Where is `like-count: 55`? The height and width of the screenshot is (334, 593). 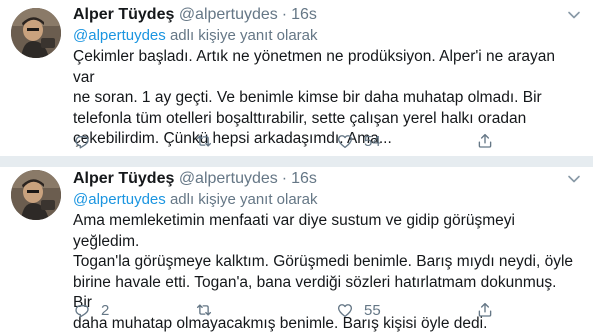
like-count: 55 is located at coordinates (372, 310).